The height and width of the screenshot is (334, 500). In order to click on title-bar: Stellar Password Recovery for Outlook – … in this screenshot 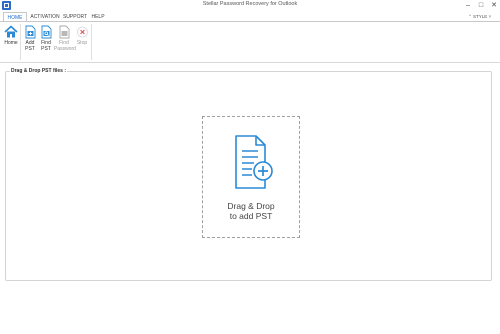, I will do `click(250, 6)`.